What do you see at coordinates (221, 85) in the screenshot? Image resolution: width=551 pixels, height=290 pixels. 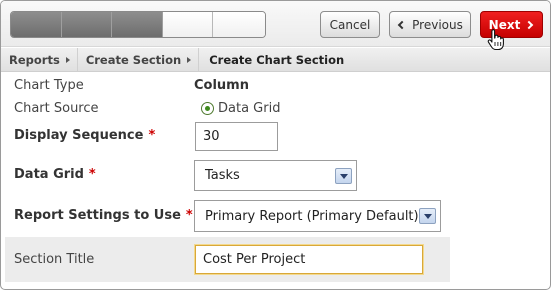 I see `chart-type-value: Column` at bounding box center [221, 85].